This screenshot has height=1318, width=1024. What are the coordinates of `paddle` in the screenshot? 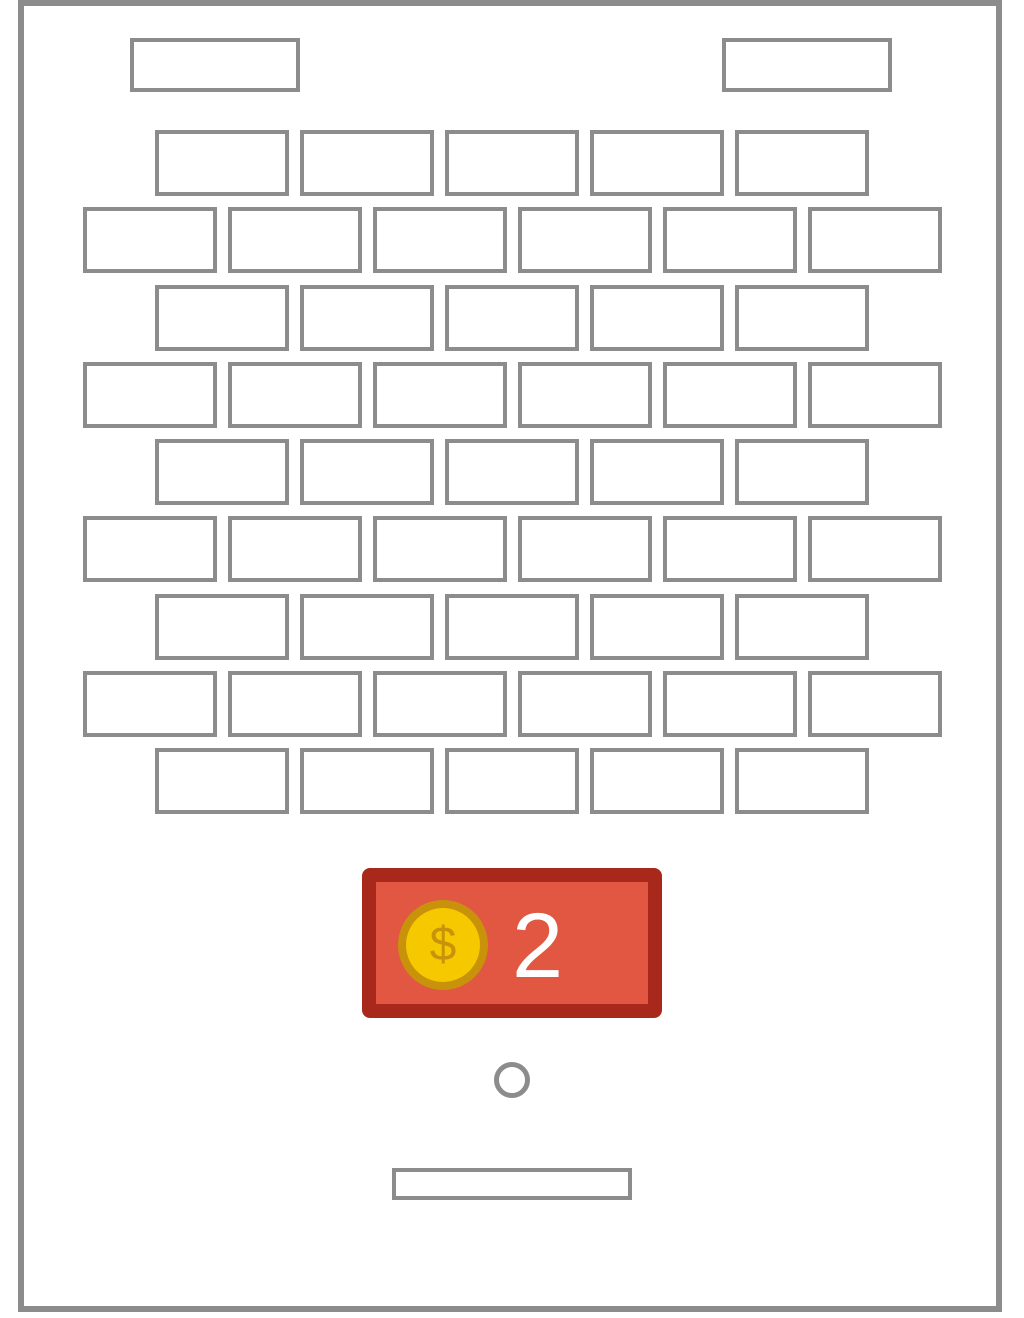 It's located at (512, 1184).